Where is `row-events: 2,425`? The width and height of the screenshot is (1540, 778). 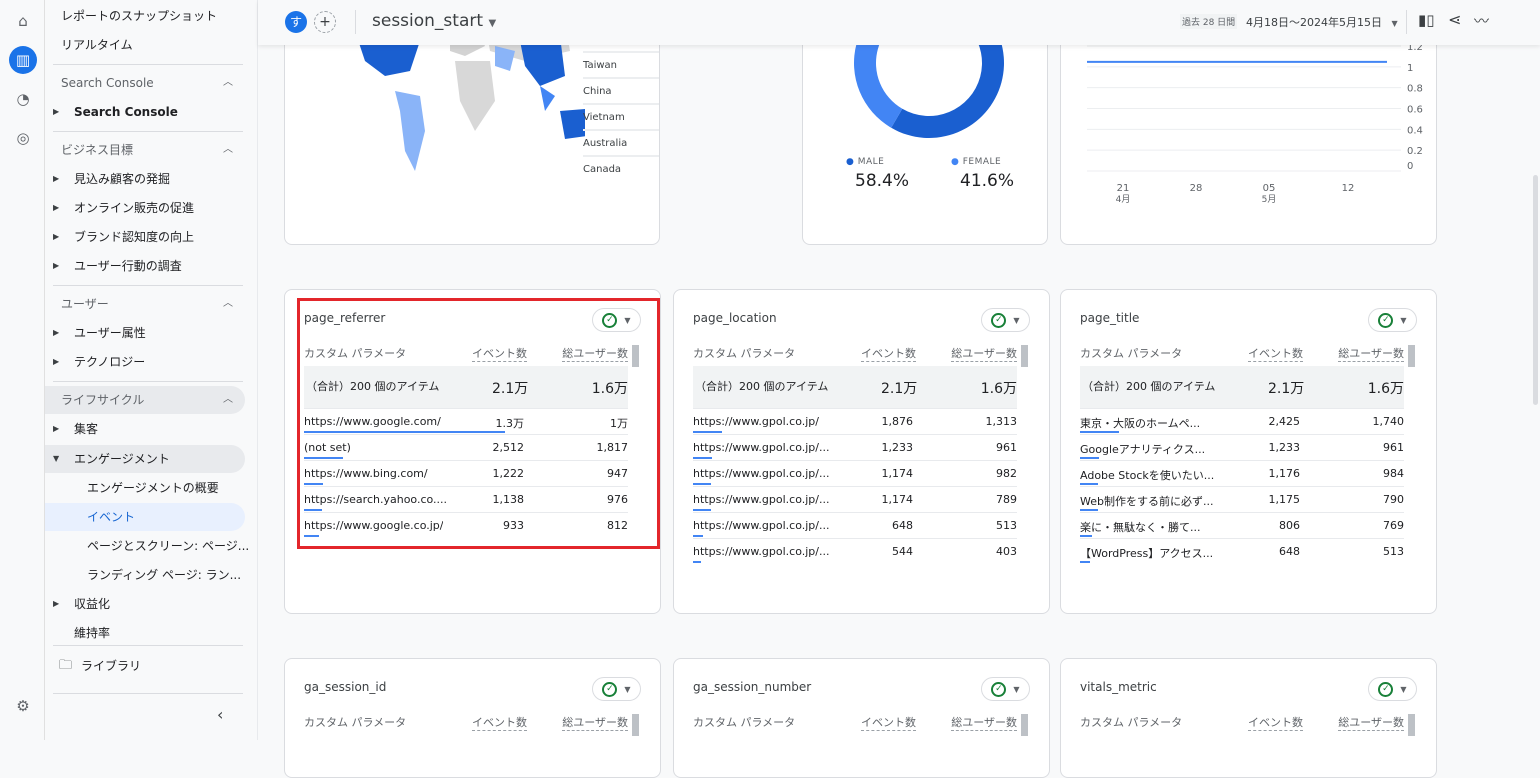 row-events: 2,425 is located at coordinates (1284, 421).